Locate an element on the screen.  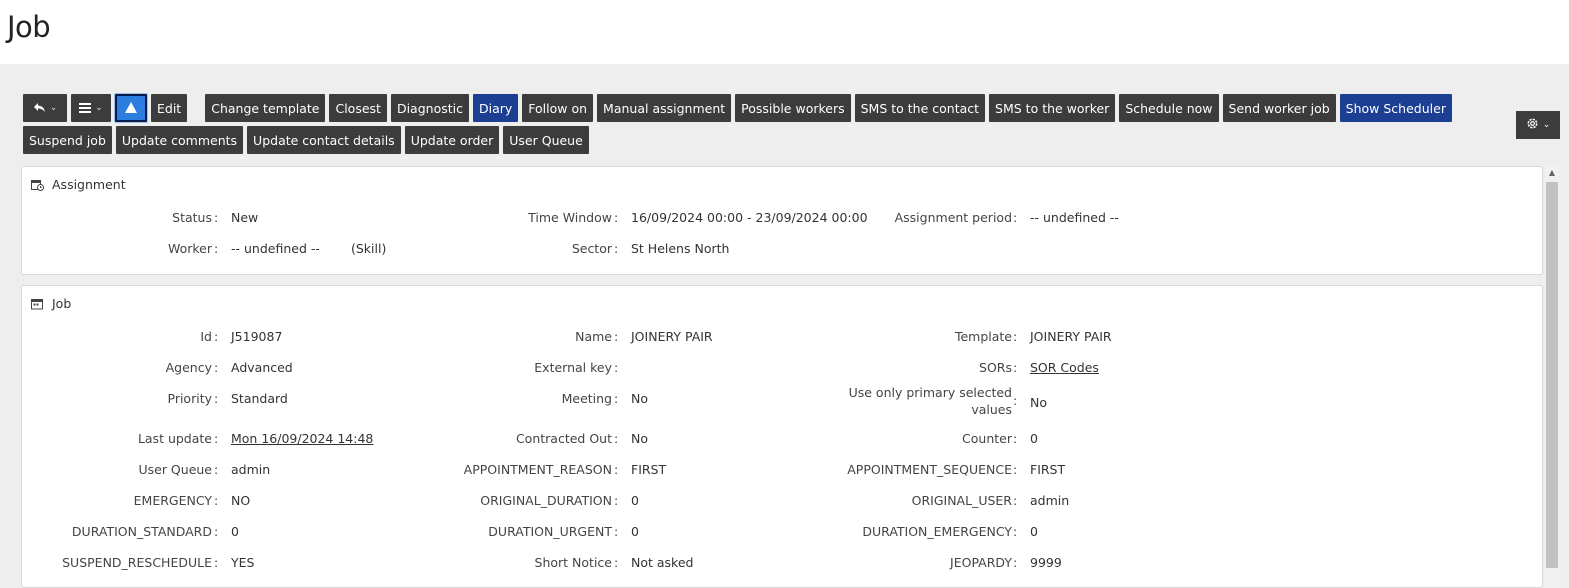
assignment-period-label: Assignment period is located at coordinates (953, 217).